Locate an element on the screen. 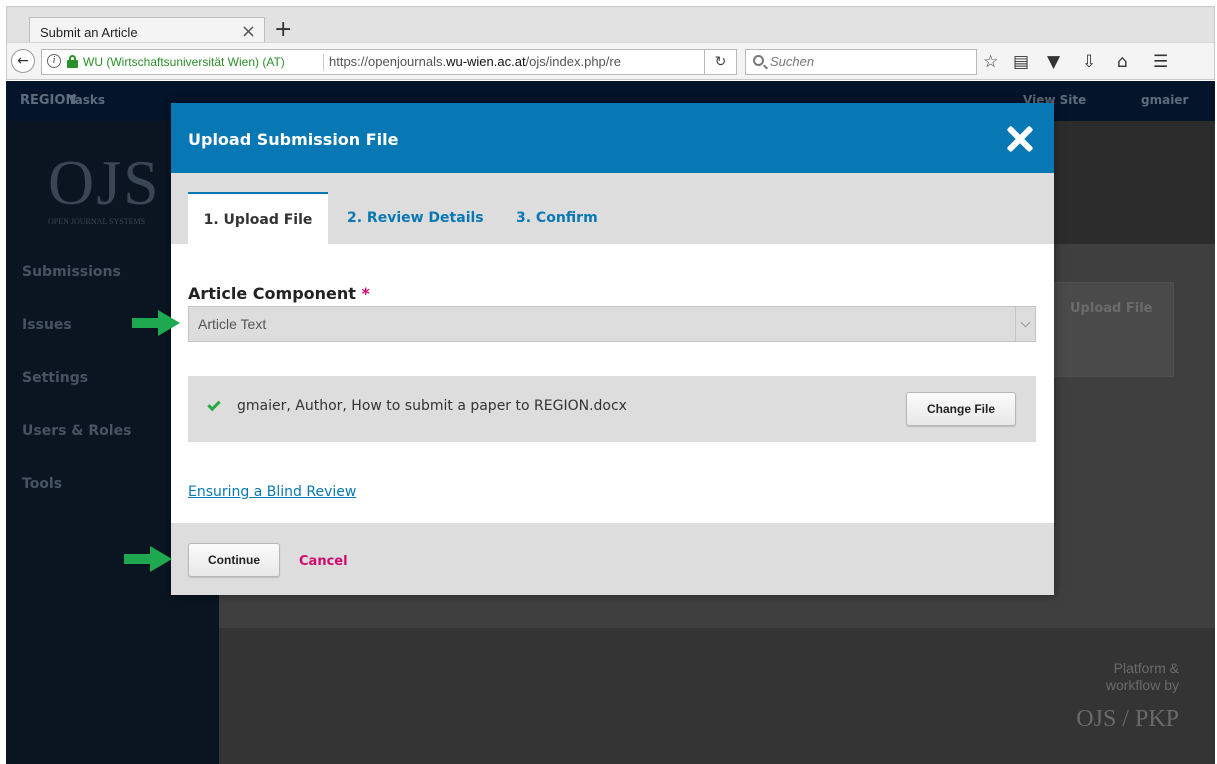  modal-footer: Continue Cancel is located at coordinates (612, 559).